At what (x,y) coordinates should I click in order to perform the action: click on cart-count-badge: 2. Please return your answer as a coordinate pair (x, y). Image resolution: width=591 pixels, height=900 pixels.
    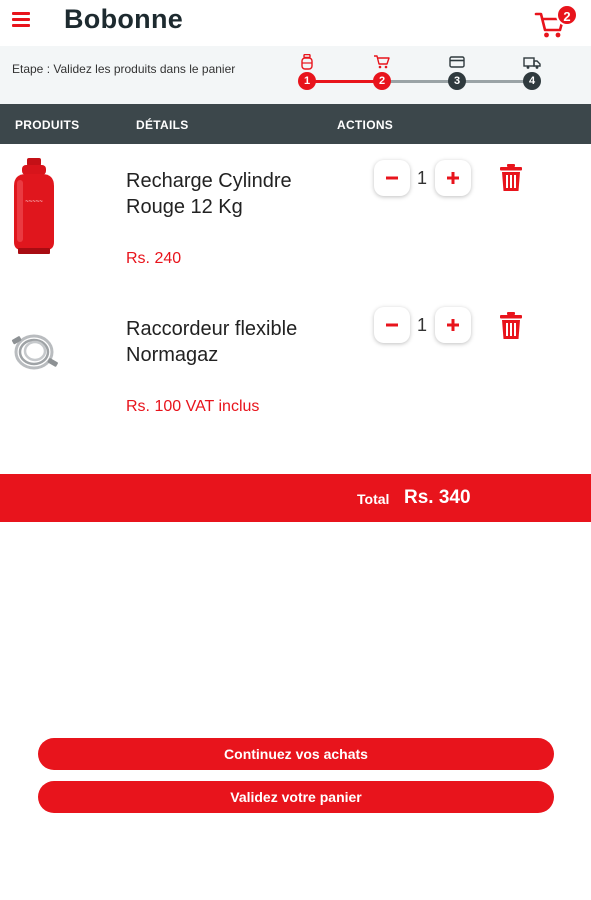
    Looking at the image, I should click on (567, 15).